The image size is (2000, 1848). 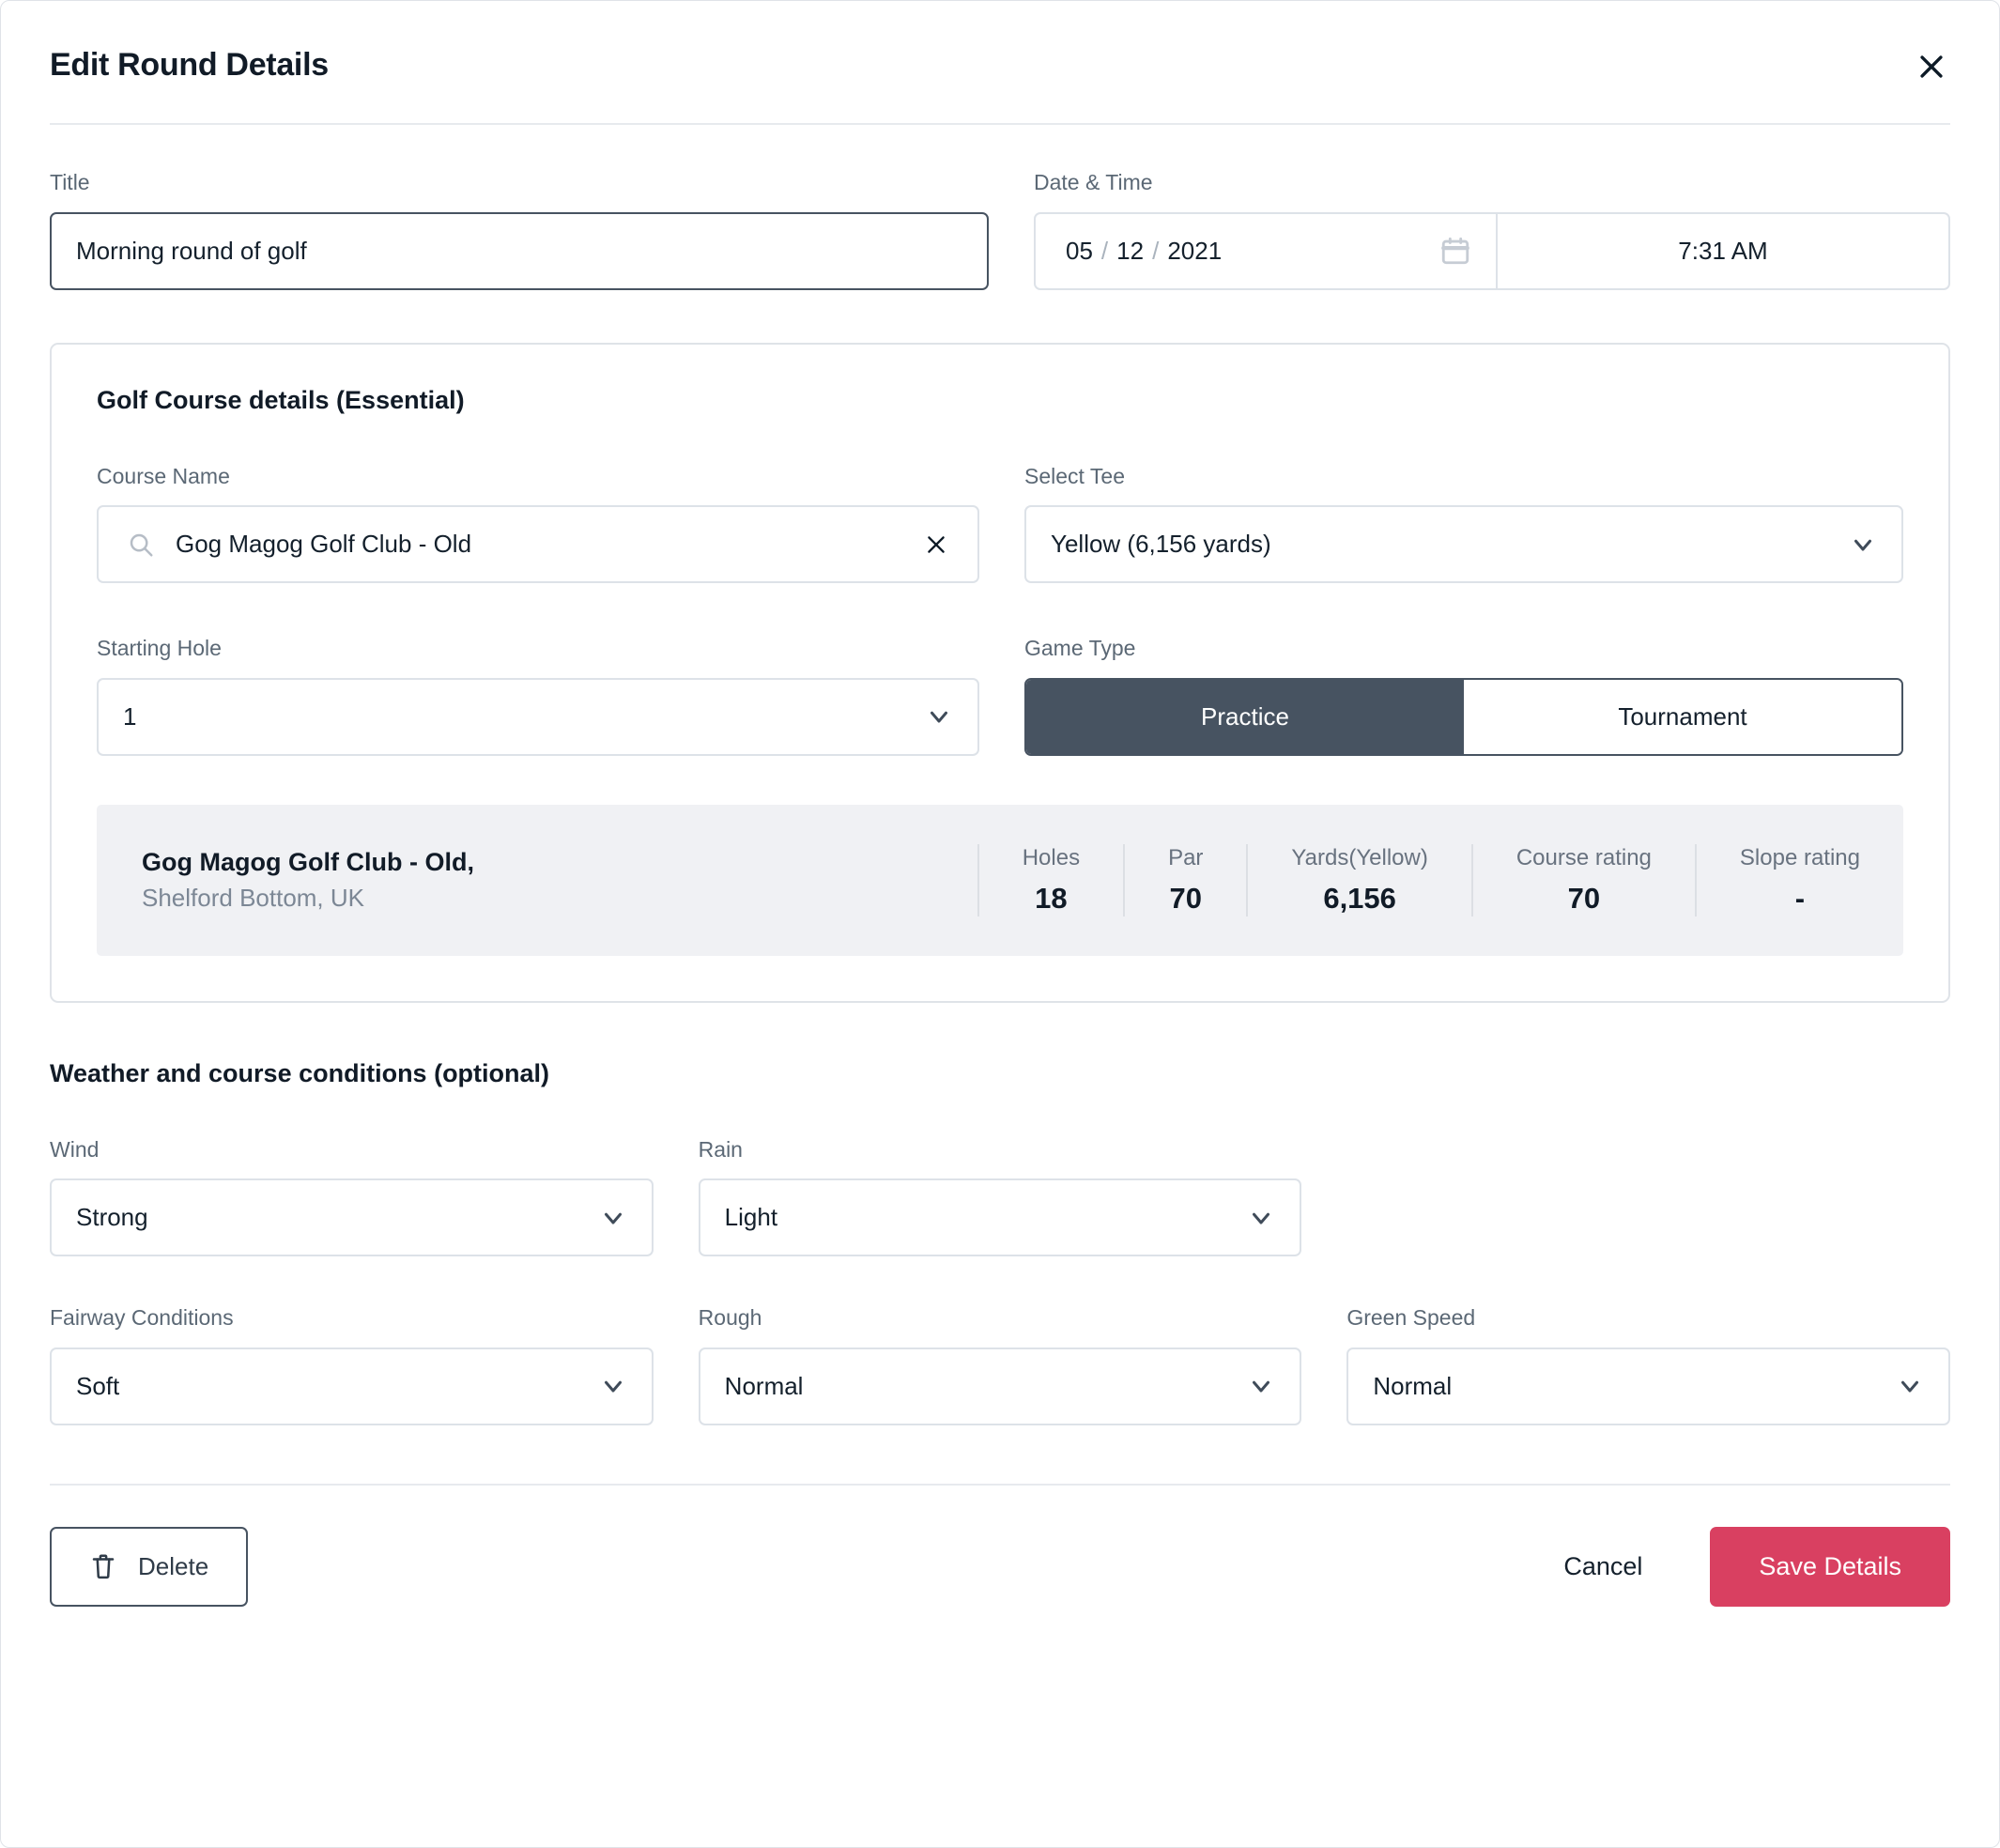 I want to click on stat-holes: Holes 18, so click(x=1050, y=879).